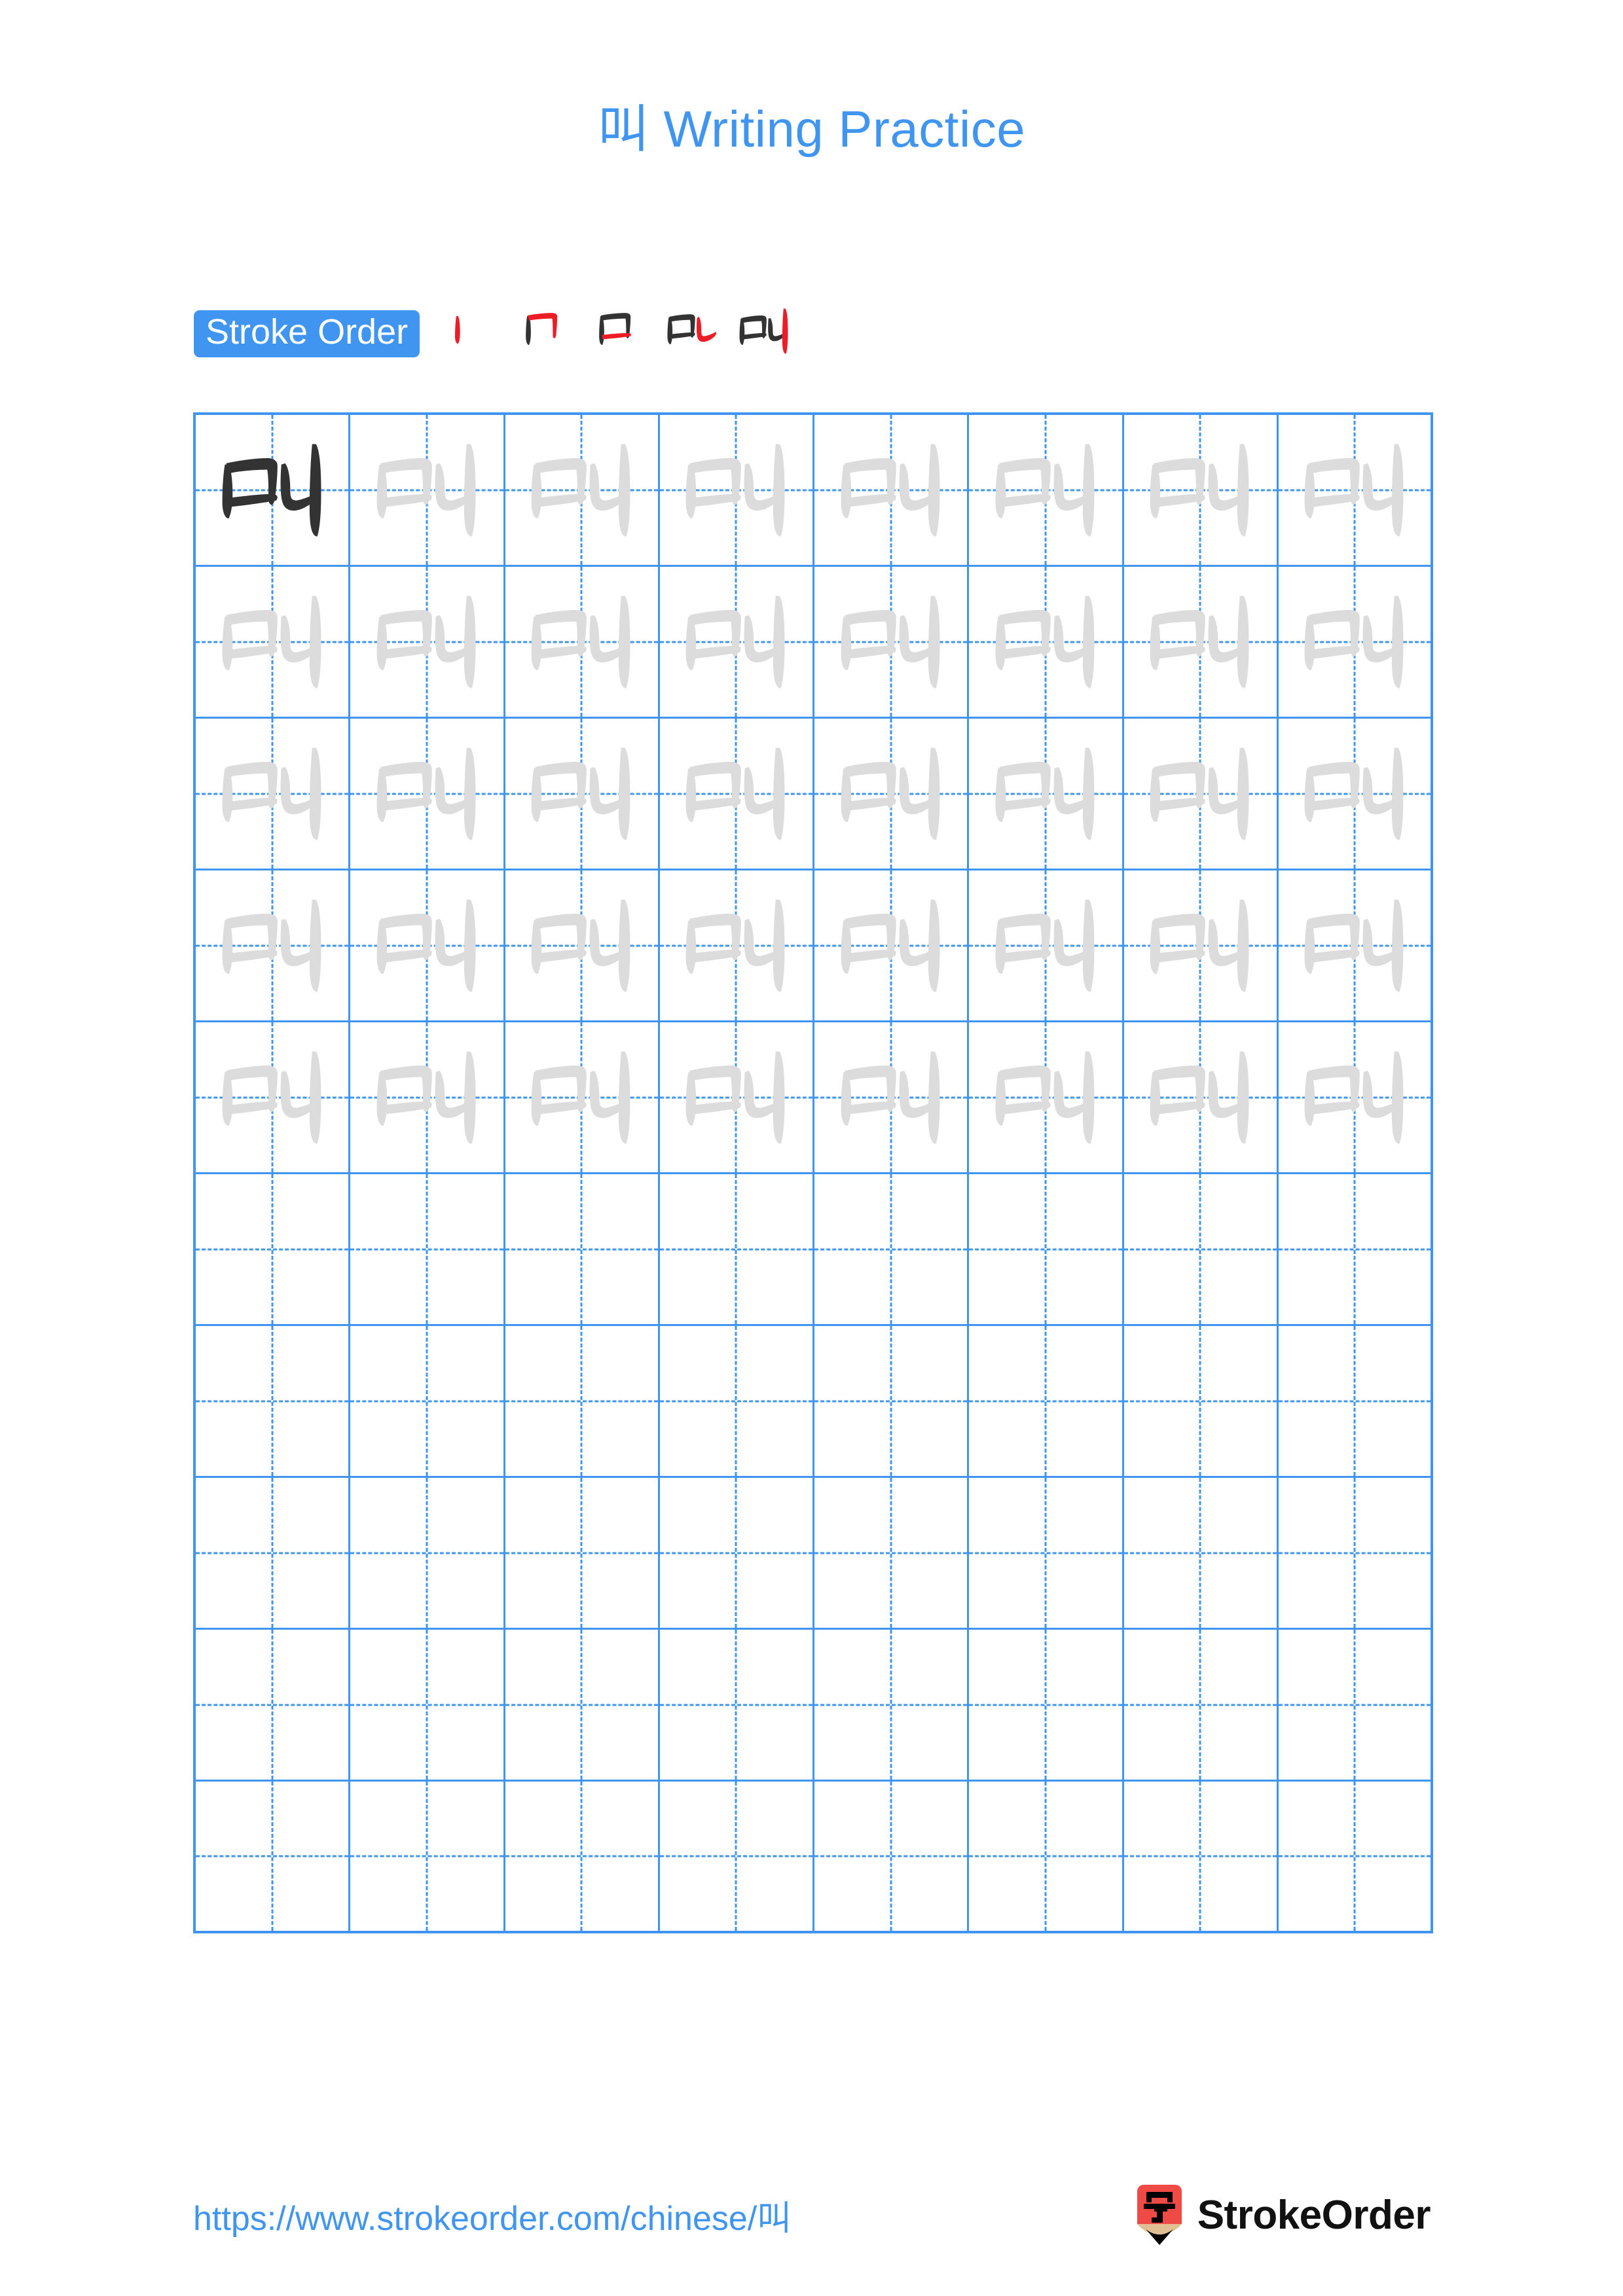 Image resolution: width=1623 pixels, height=2296 pixels. What do you see at coordinates (1283, 2214) in the screenshot?
I see `brand-logo: StrokeOrder` at bounding box center [1283, 2214].